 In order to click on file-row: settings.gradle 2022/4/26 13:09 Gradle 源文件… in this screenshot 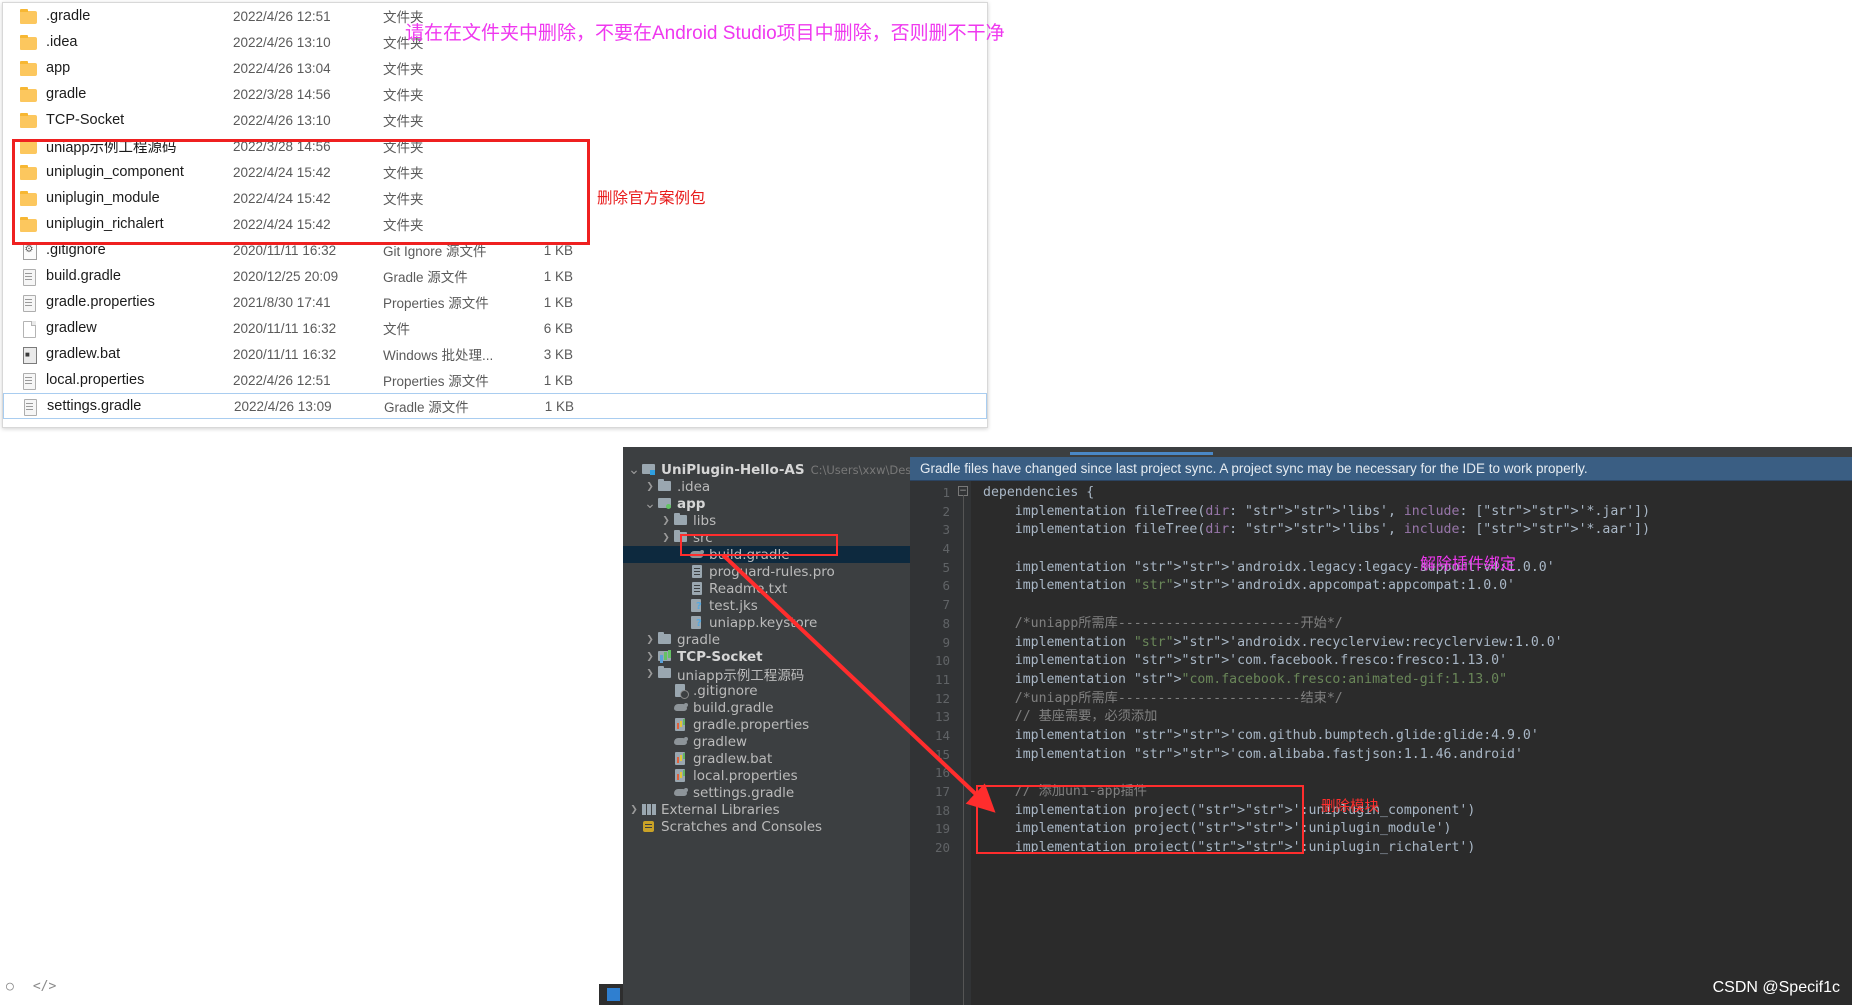, I will do `click(495, 406)`.